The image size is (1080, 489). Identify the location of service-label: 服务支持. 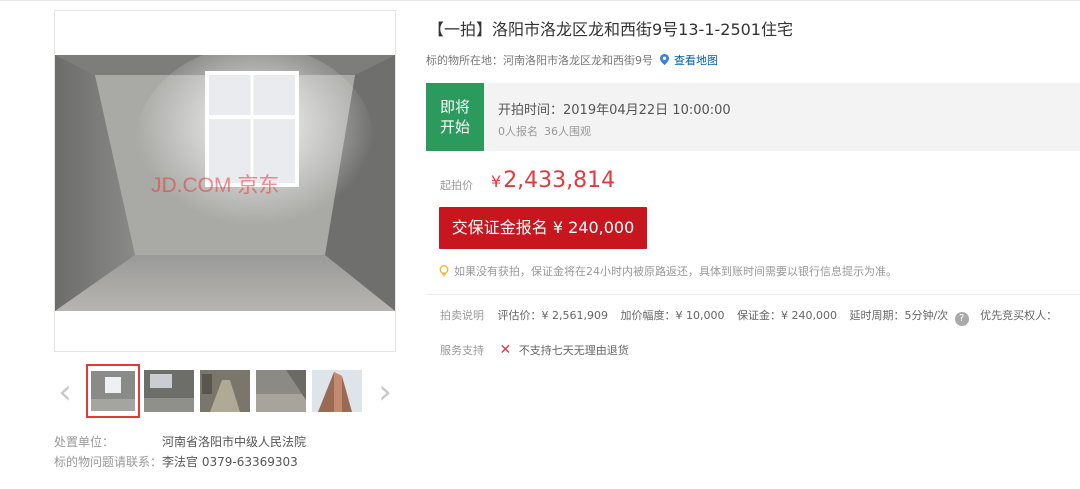
(462, 350).